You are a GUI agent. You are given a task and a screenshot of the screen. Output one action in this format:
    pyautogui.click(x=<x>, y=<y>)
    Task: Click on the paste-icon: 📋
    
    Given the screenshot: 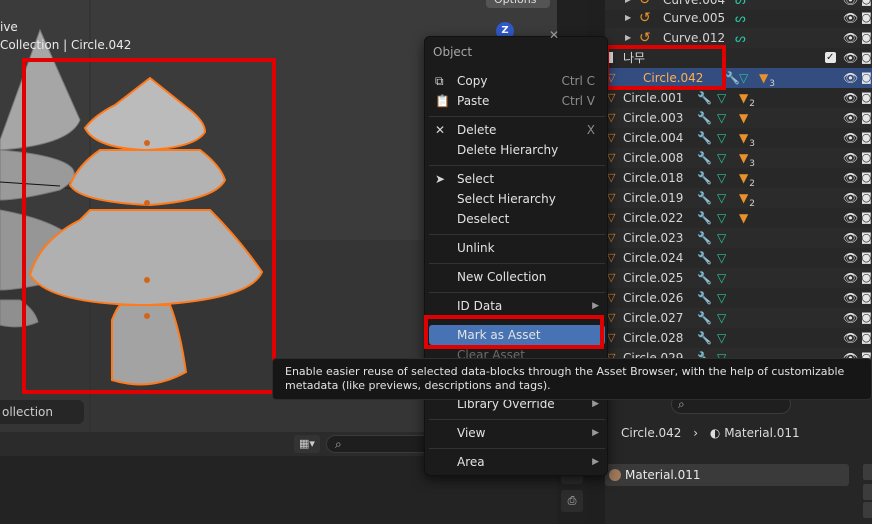 What is the action you would take?
    pyautogui.click(x=442, y=101)
    